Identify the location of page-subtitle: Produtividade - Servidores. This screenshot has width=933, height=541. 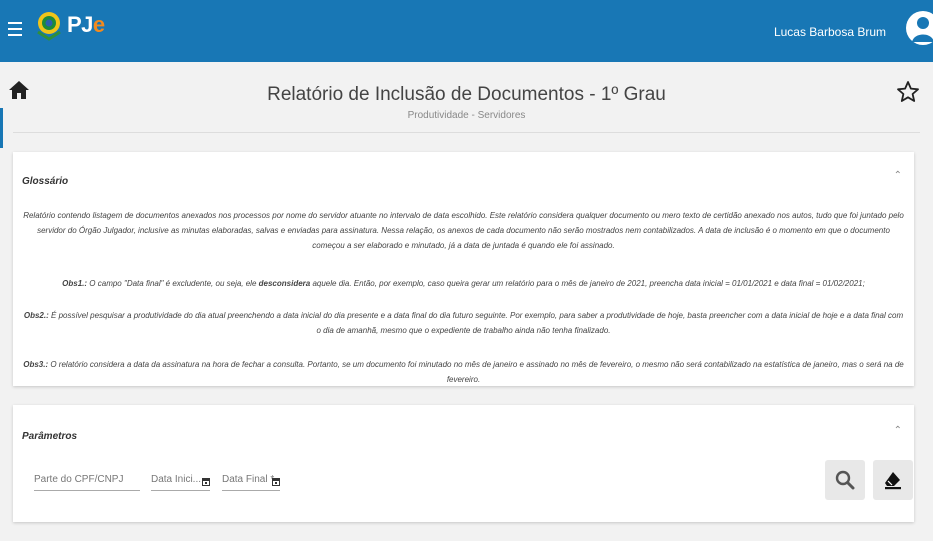
(466, 115).